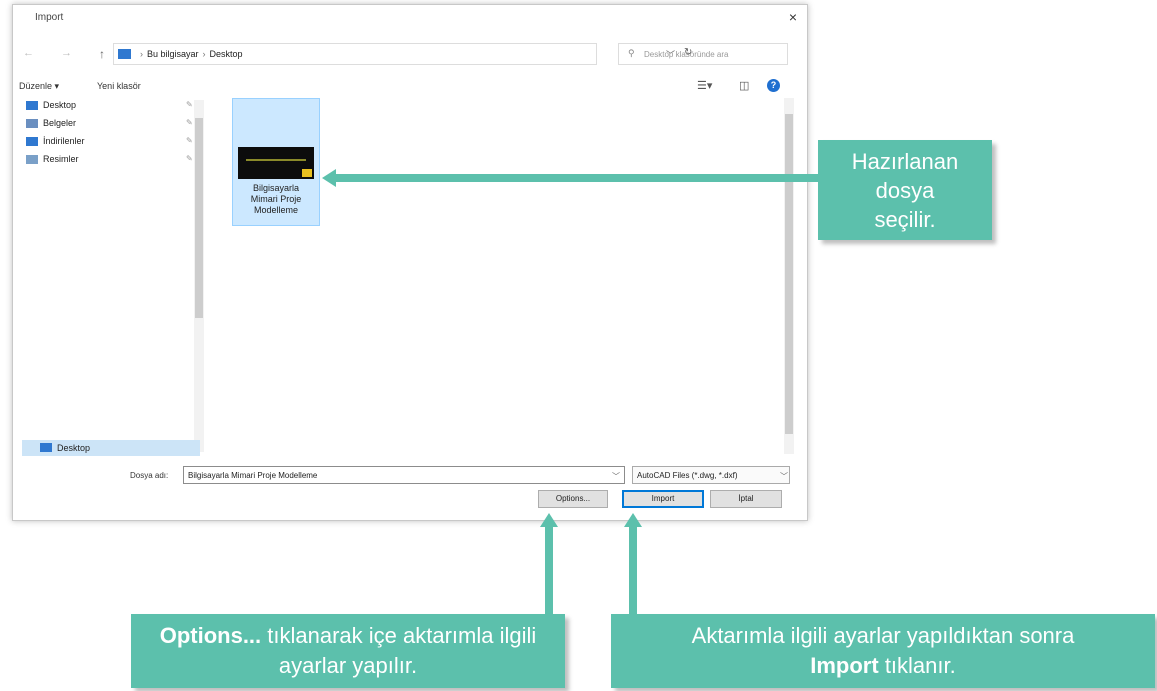 Image resolution: width=1157 pixels, height=691 pixels. What do you see at coordinates (32, 142) in the screenshot?
I see `downloads-icon` at bounding box center [32, 142].